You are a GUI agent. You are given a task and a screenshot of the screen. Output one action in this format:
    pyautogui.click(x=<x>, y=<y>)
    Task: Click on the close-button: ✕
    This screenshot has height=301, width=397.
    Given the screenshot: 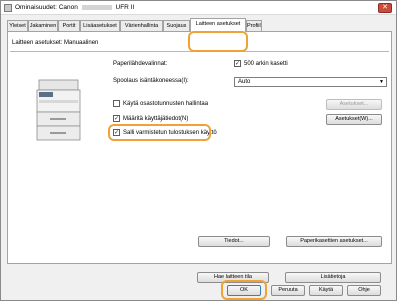 What is the action you would take?
    pyautogui.click(x=385, y=8)
    